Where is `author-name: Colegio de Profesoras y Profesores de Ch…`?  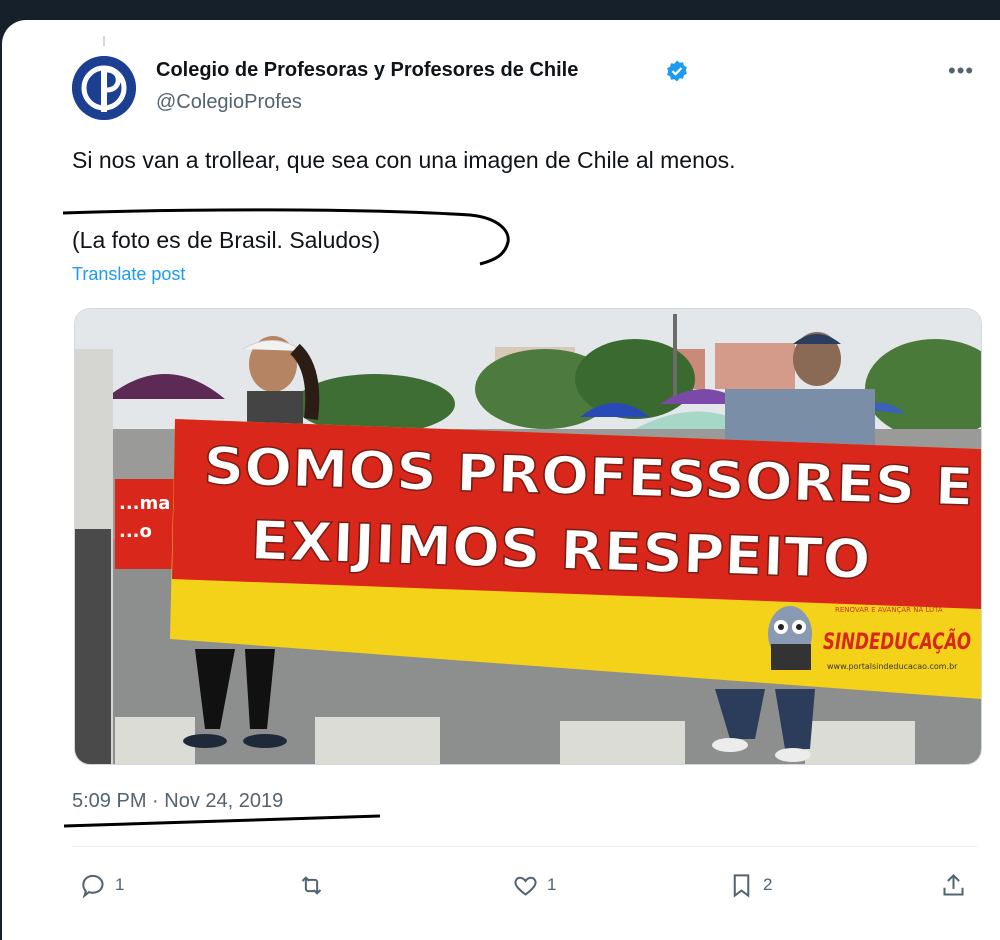 author-name: Colegio de Profesoras y Profesores de Ch… is located at coordinates (367, 70).